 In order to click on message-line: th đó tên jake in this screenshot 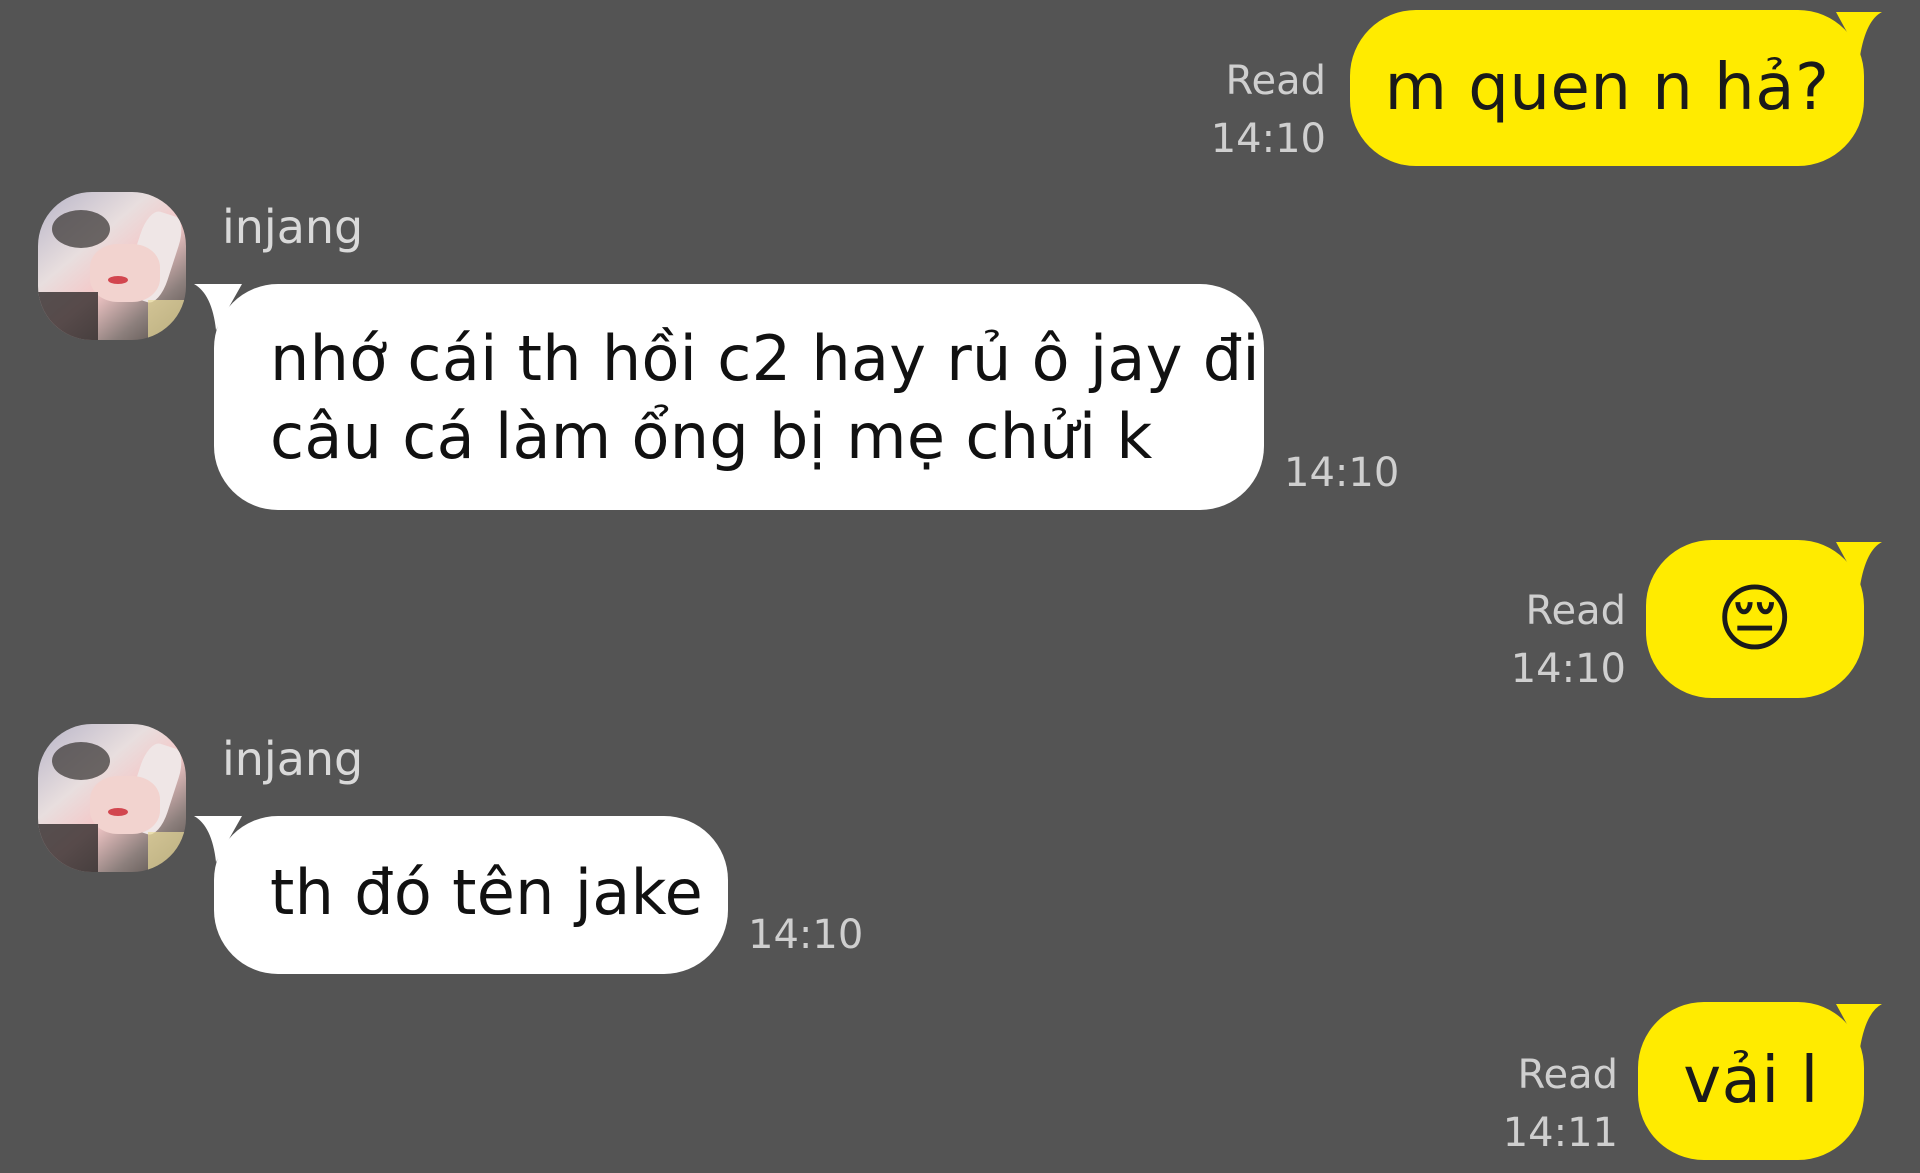, I will do `click(487, 892)`.